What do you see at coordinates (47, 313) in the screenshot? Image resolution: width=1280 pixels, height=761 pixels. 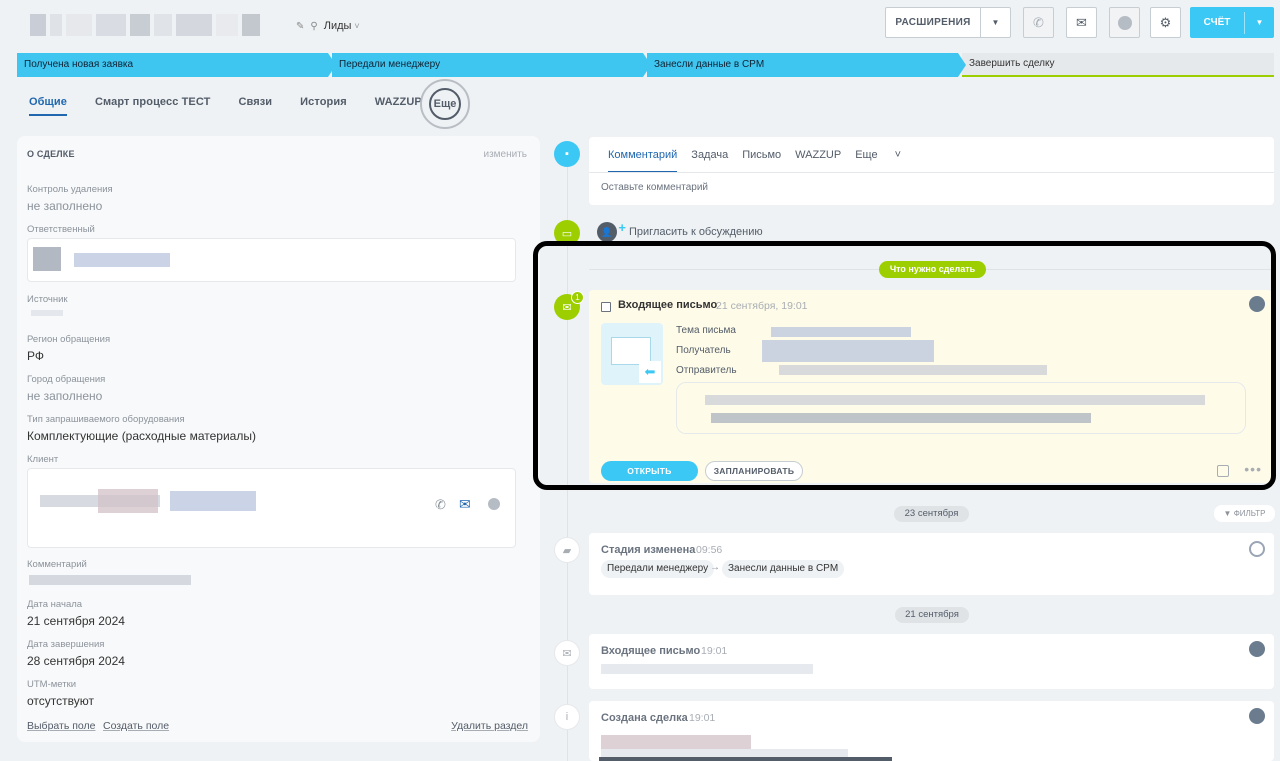 I see `source-redacted` at bounding box center [47, 313].